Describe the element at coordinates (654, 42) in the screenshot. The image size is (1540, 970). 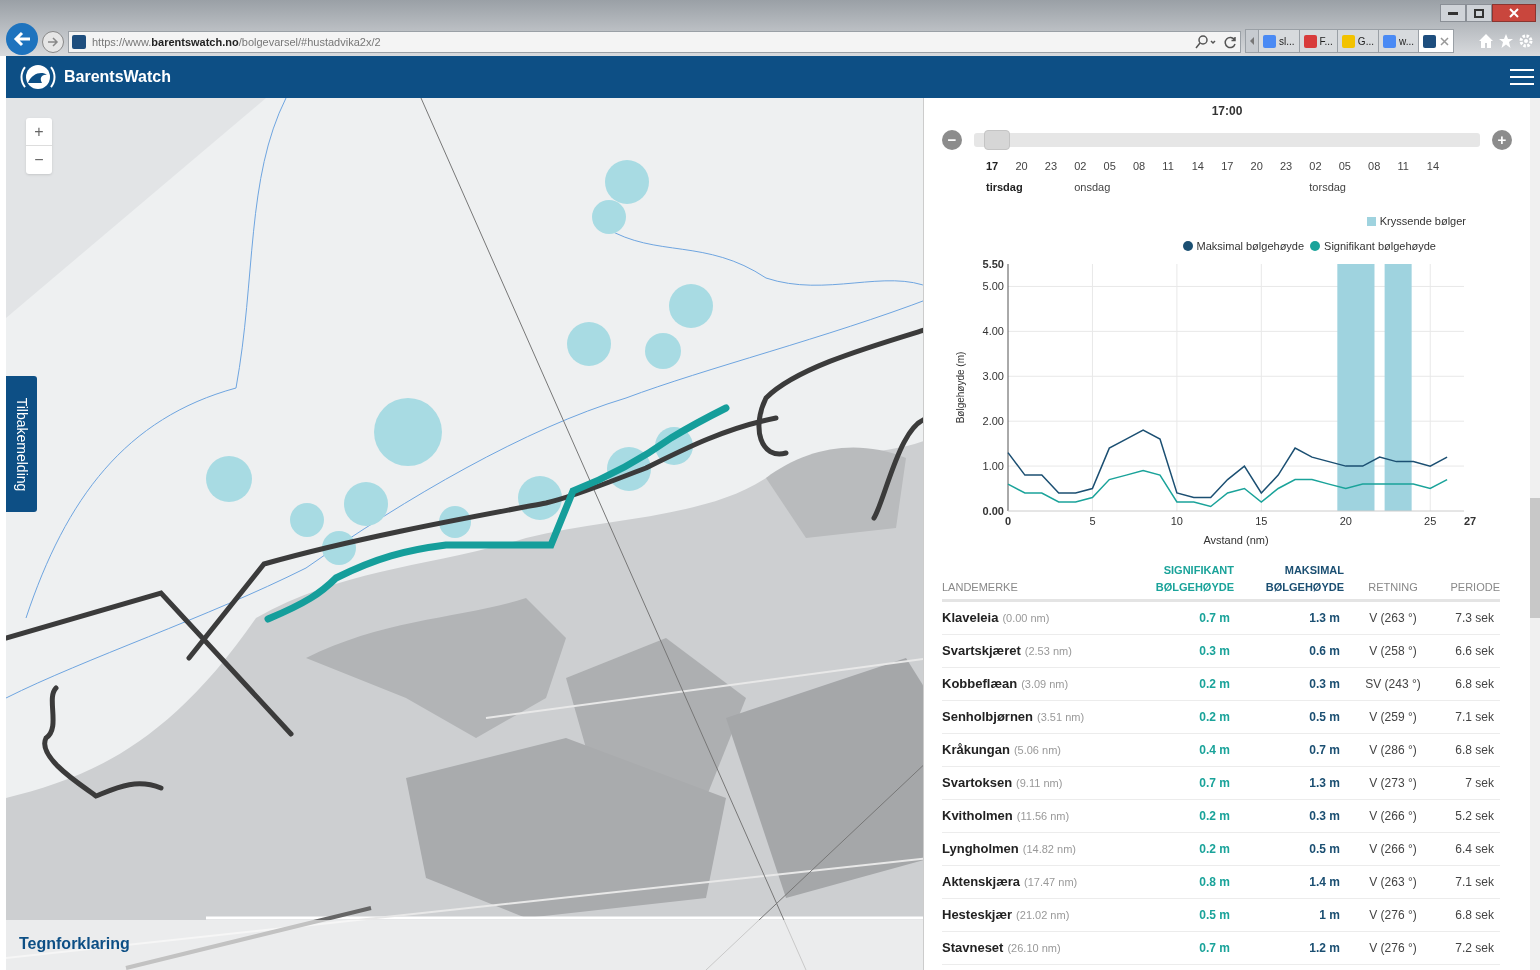
I see `address-bar: https://www.barentswatch.no/bolgevarsel/#hustadvika2x/2` at that location.